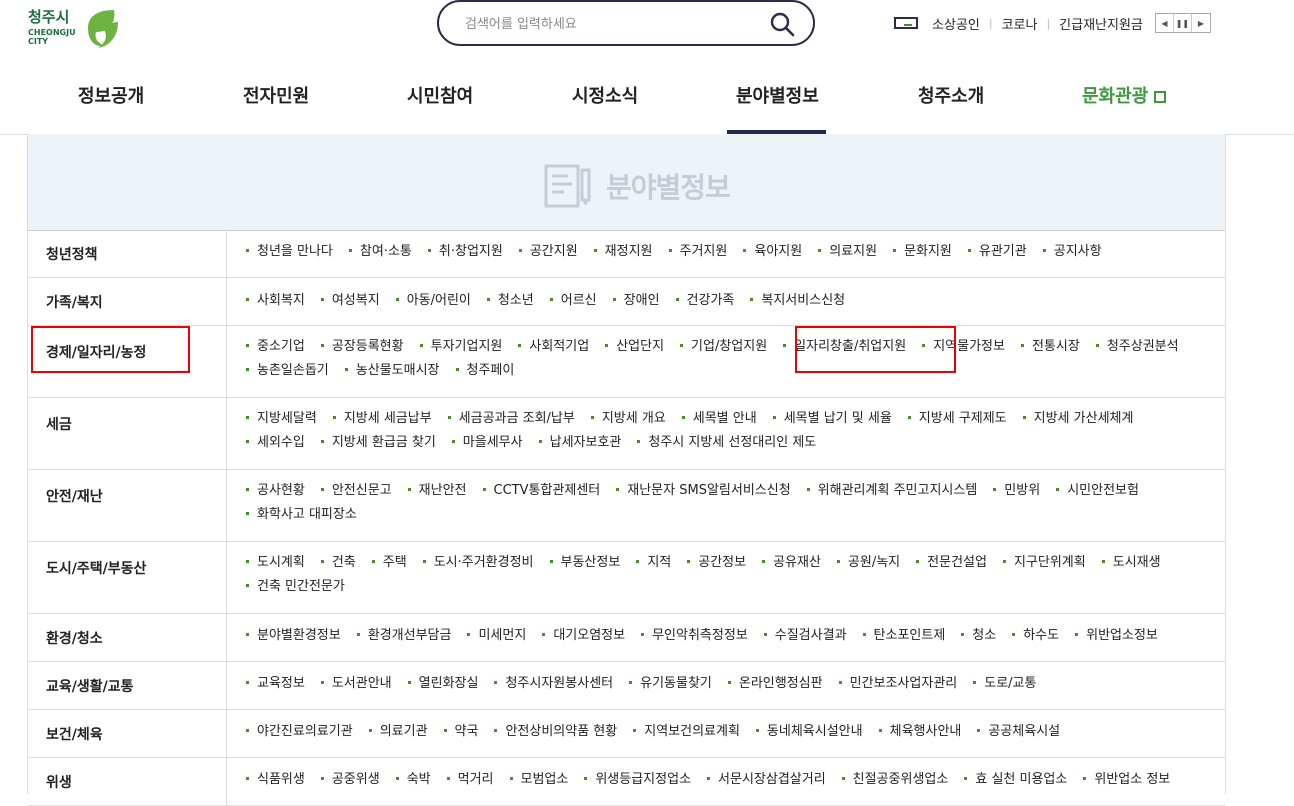  What do you see at coordinates (797, 301) in the screenshot?
I see `category-link: 복지서비스신청` at bounding box center [797, 301].